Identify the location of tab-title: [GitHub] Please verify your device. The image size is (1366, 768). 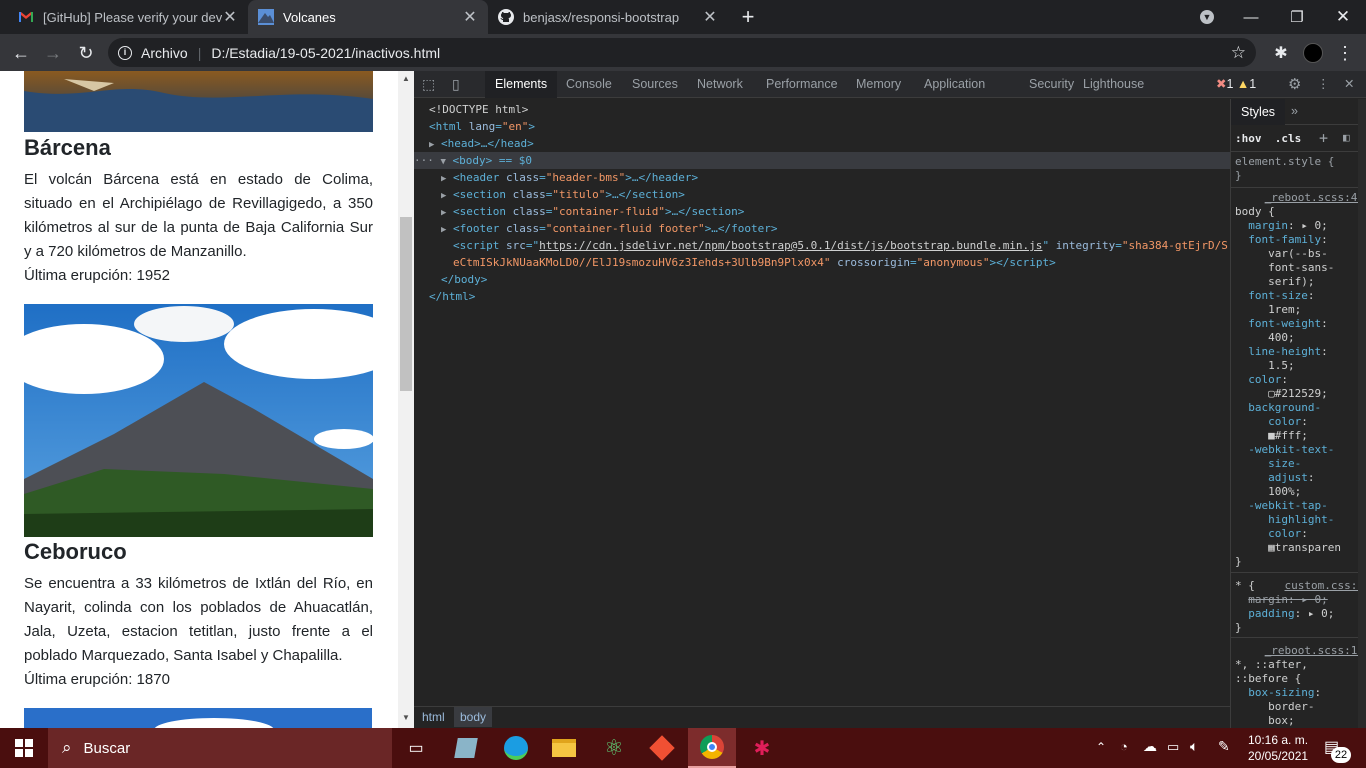
(132, 17).